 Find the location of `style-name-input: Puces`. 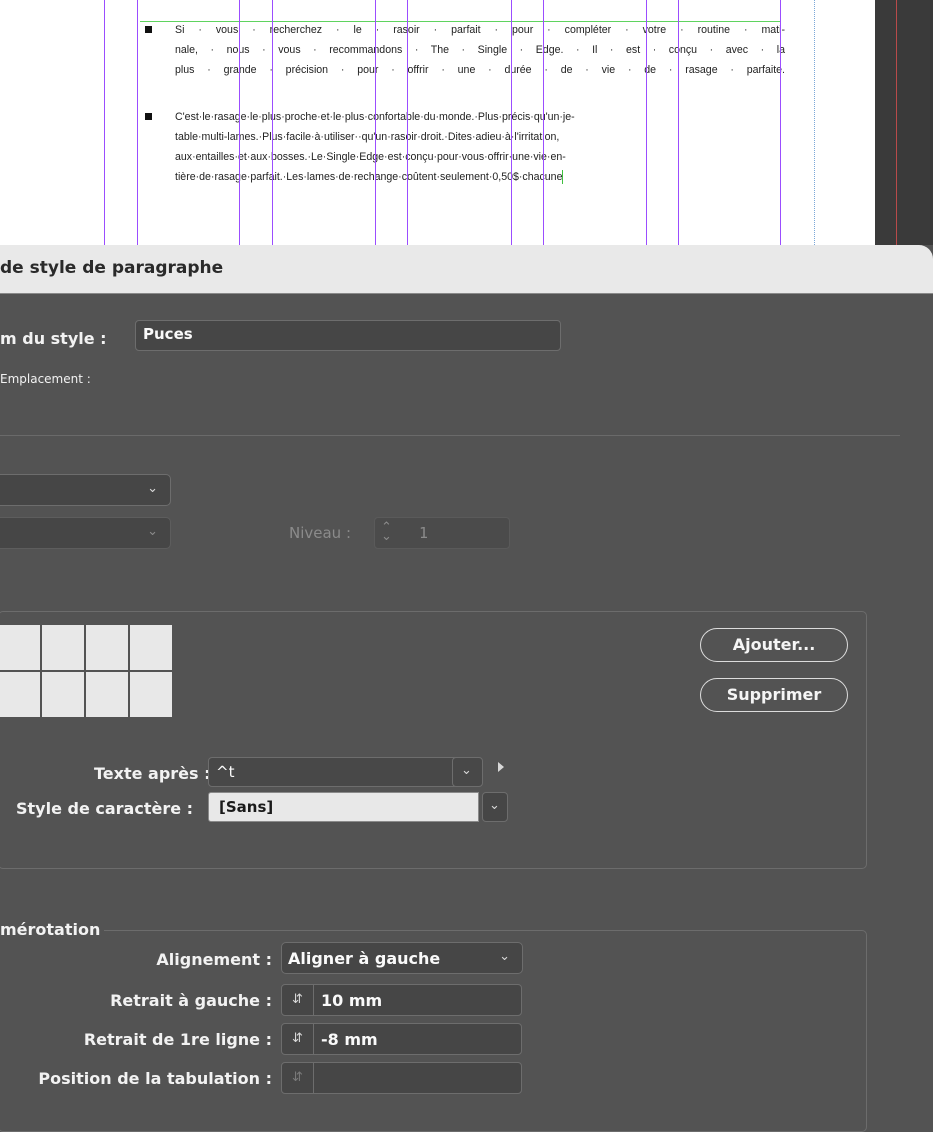

style-name-input: Puces is located at coordinates (348, 335).